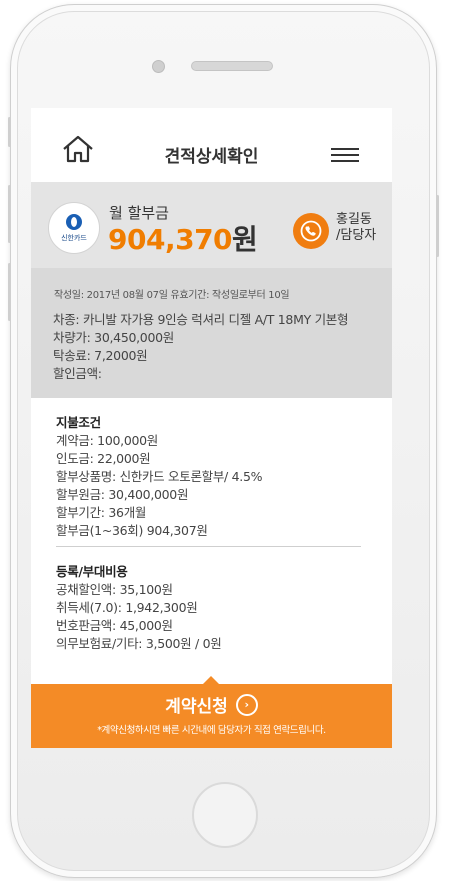 The width and height of the screenshot is (455, 881). I want to click on monthly-payment-amount: 904,370원, so click(183, 238).